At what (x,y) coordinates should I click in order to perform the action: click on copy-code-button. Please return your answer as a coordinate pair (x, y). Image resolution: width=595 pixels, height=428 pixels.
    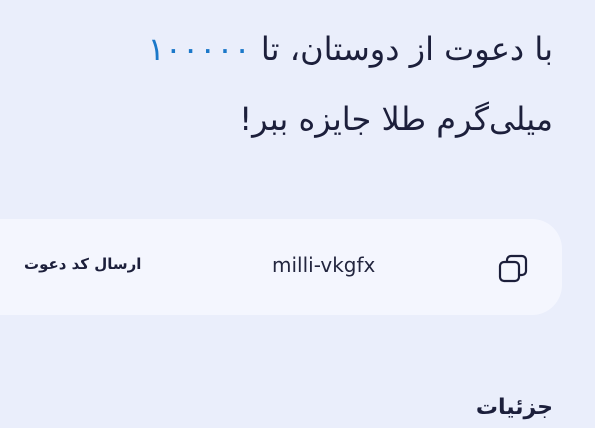
    Looking at the image, I should click on (513, 269).